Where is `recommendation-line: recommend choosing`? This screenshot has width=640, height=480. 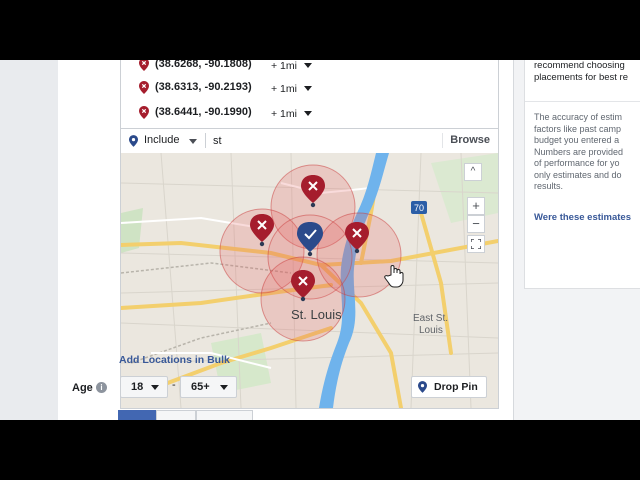
recommendation-line: recommend choosing is located at coordinates (579, 65).